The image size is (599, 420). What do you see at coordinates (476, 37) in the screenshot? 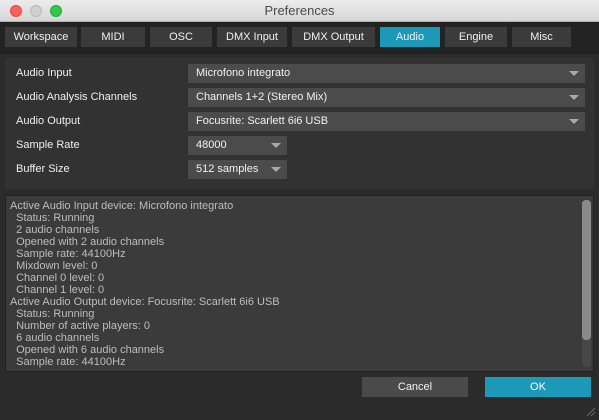
I see `tab-engine: Engine` at bounding box center [476, 37].